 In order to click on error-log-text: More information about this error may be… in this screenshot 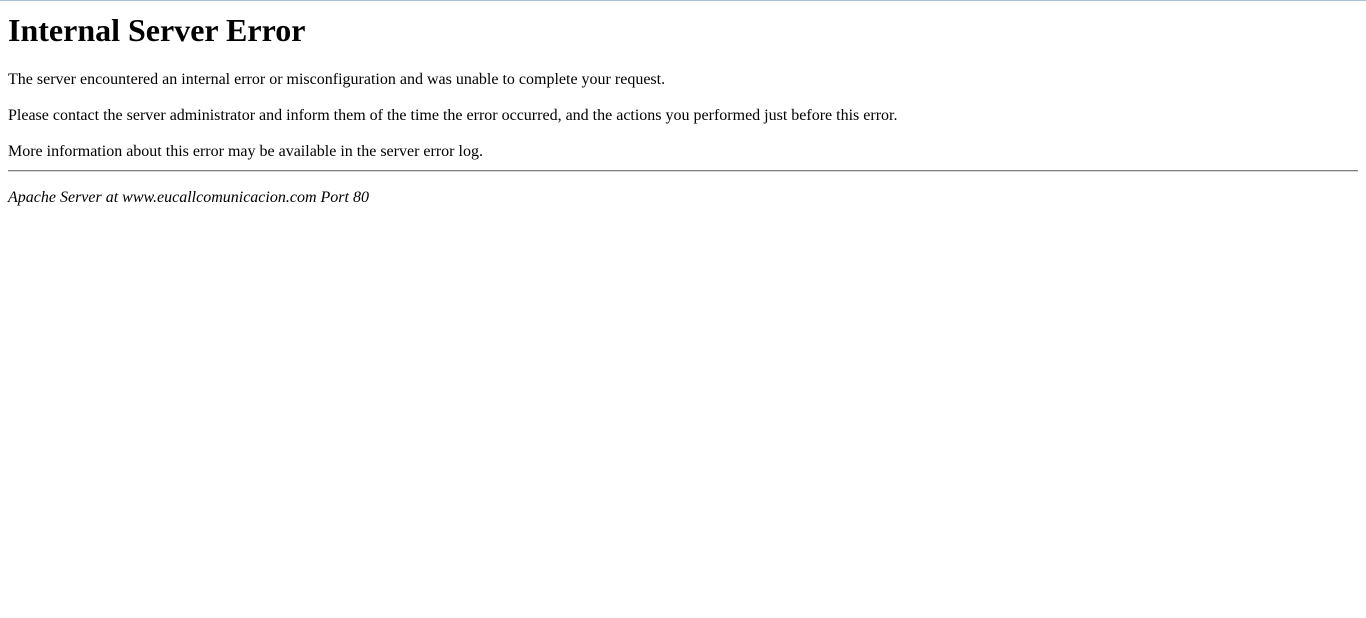, I will do `click(245, 151)`.